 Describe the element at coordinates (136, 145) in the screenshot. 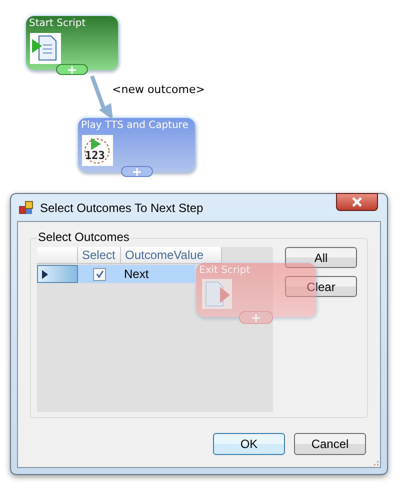

I see `flow-node: Play TTS and Capture 123` at that location.